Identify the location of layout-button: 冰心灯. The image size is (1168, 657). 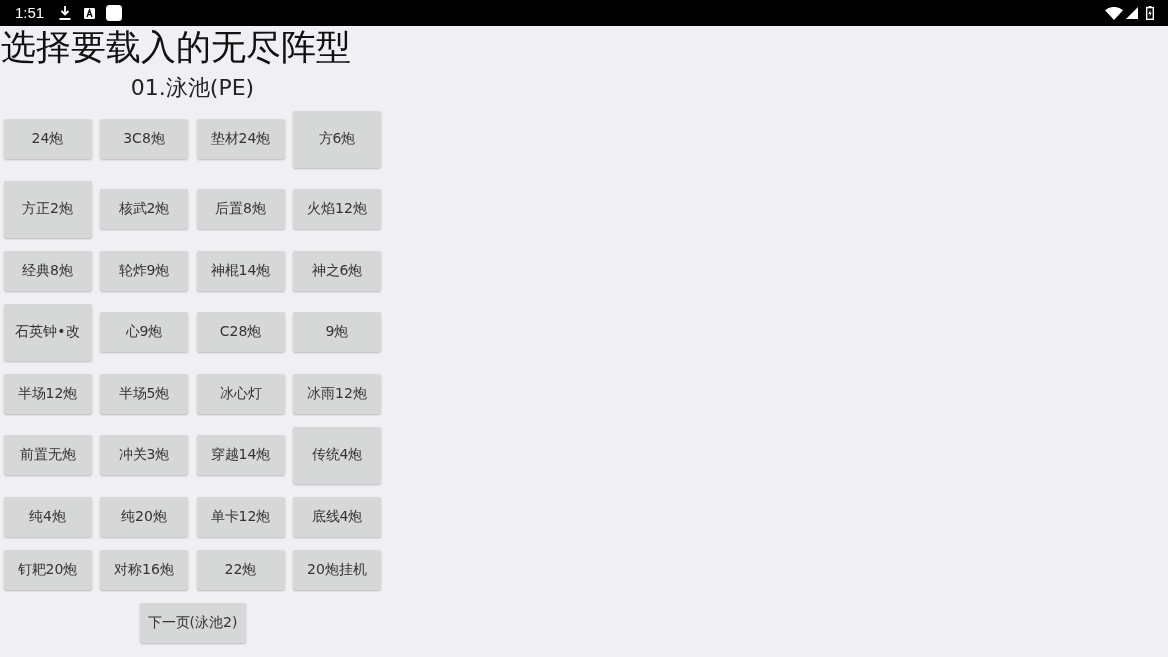
(240, 393).